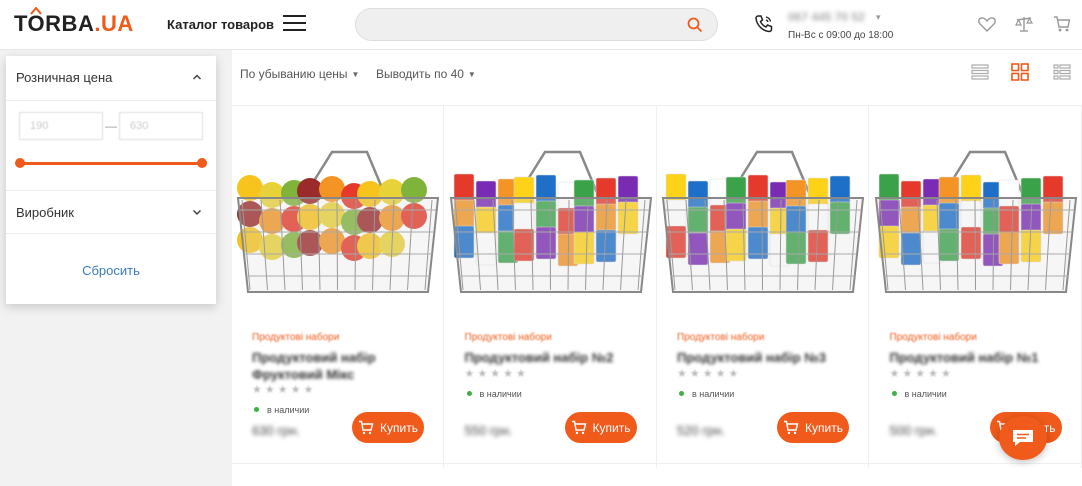  Describe the element at coordinates (1062, 72) in the screenshot. I see `detailed-list-view-icon` at that location.